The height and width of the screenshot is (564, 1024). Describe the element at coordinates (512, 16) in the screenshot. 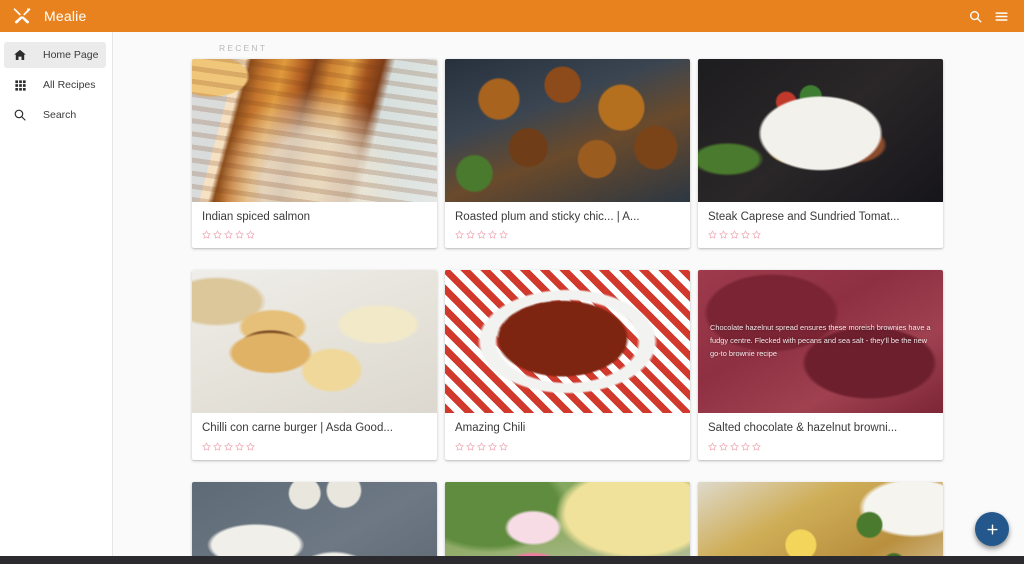

I see `top-app-bar: Mealie` at that location.